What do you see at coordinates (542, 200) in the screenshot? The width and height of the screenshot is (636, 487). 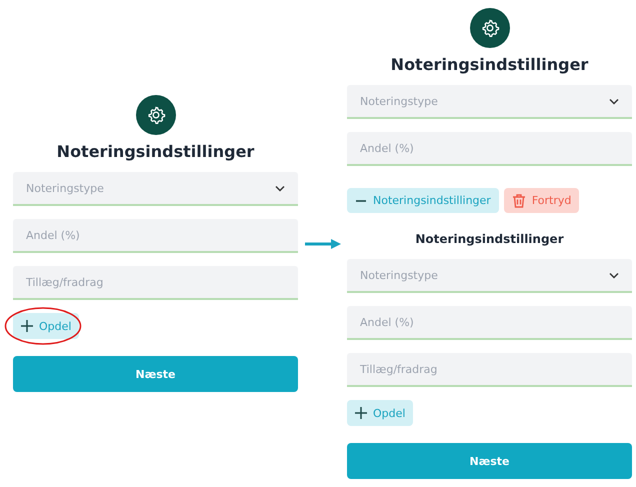 I see `undo-button: Fortryd` at bounding box center [542, 200].